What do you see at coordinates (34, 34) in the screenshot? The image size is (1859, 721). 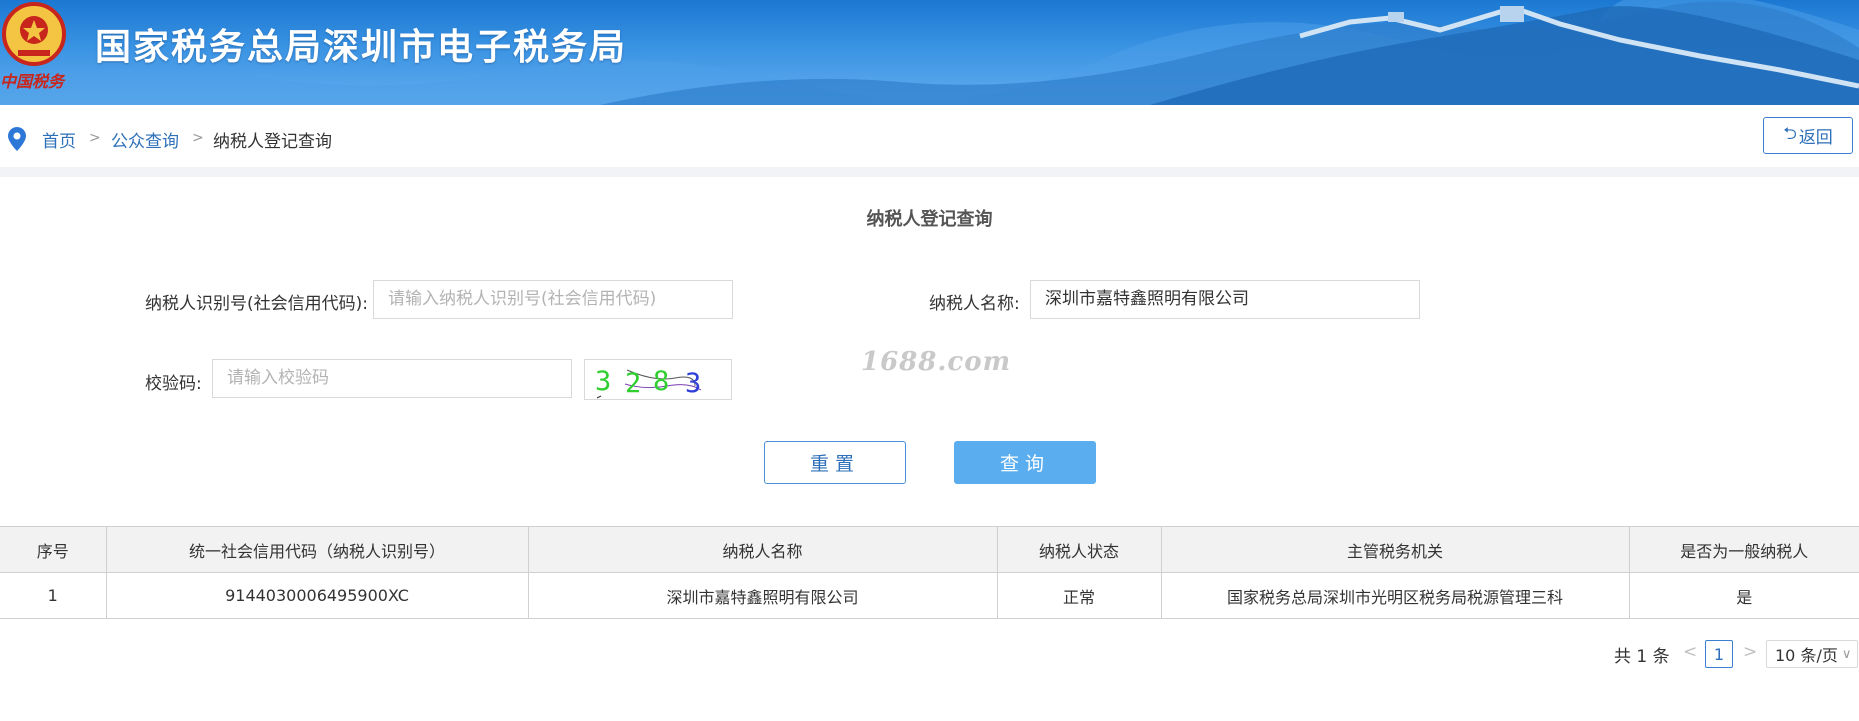 I see `national-emblem-icon` at bounding box center [34, 34].